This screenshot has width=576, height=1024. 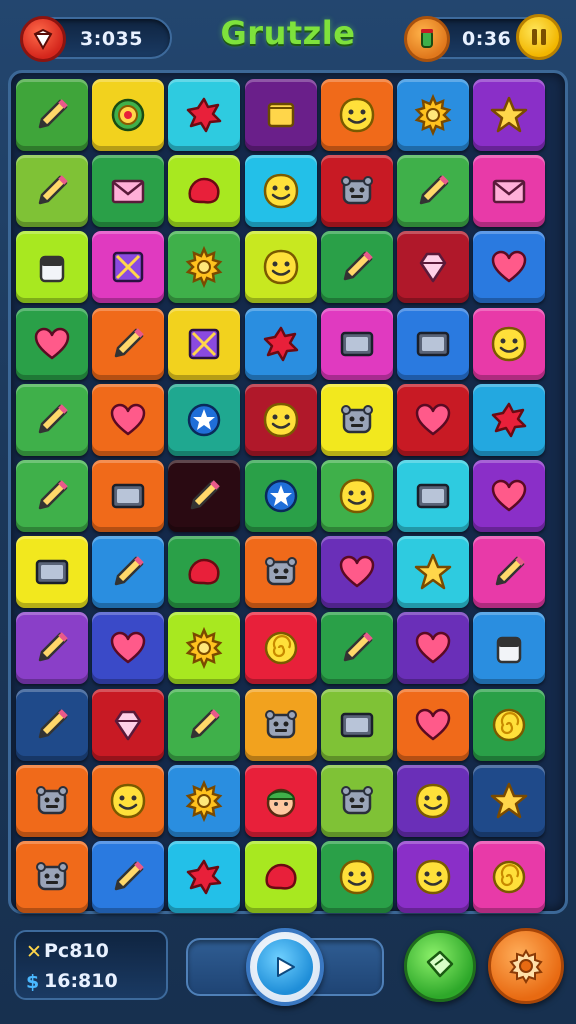 I want to click on coins-value: 16:810, so click(x=81, y=981).